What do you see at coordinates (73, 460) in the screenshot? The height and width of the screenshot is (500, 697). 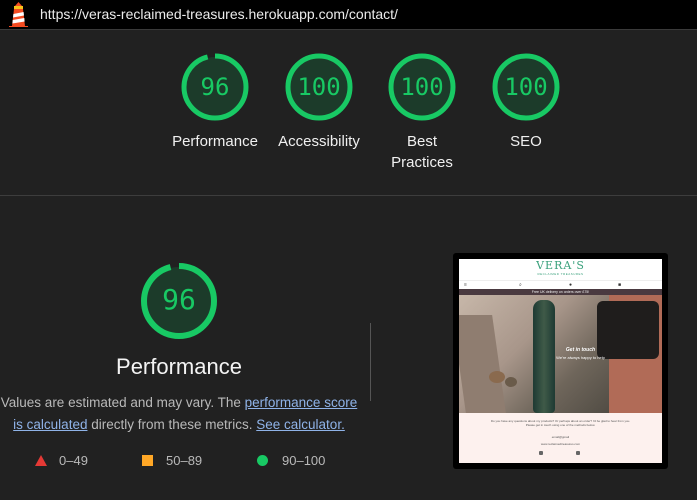 I see `legend-range: 0–49` at bounding box center [73, 460].